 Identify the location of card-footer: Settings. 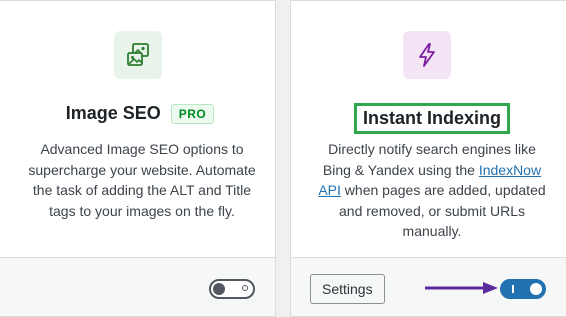
(428, 286).